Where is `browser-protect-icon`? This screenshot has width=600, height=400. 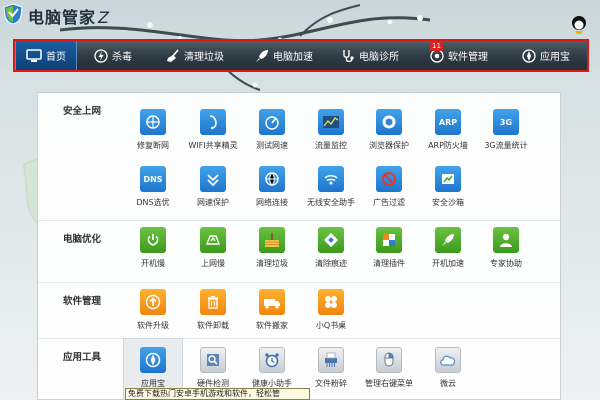
browser-protect-icon is located at coordinates (389, 122).